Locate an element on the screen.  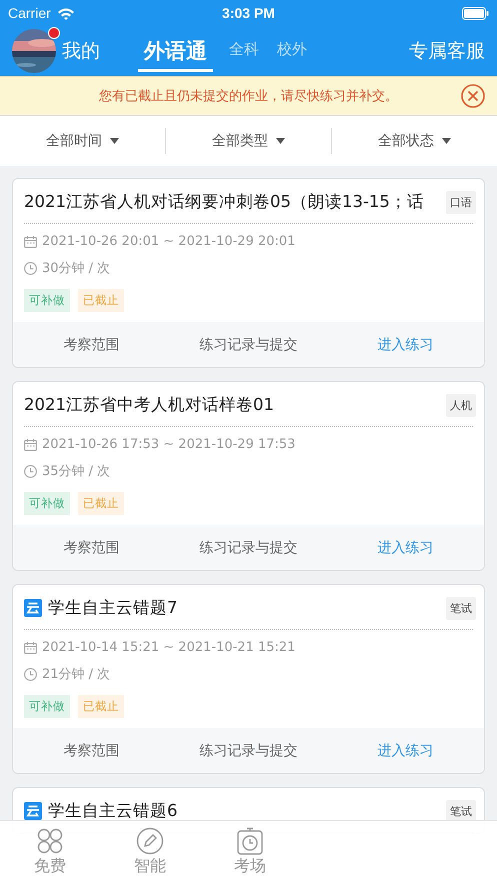
battery-icon is located at coordinates (475, 13).